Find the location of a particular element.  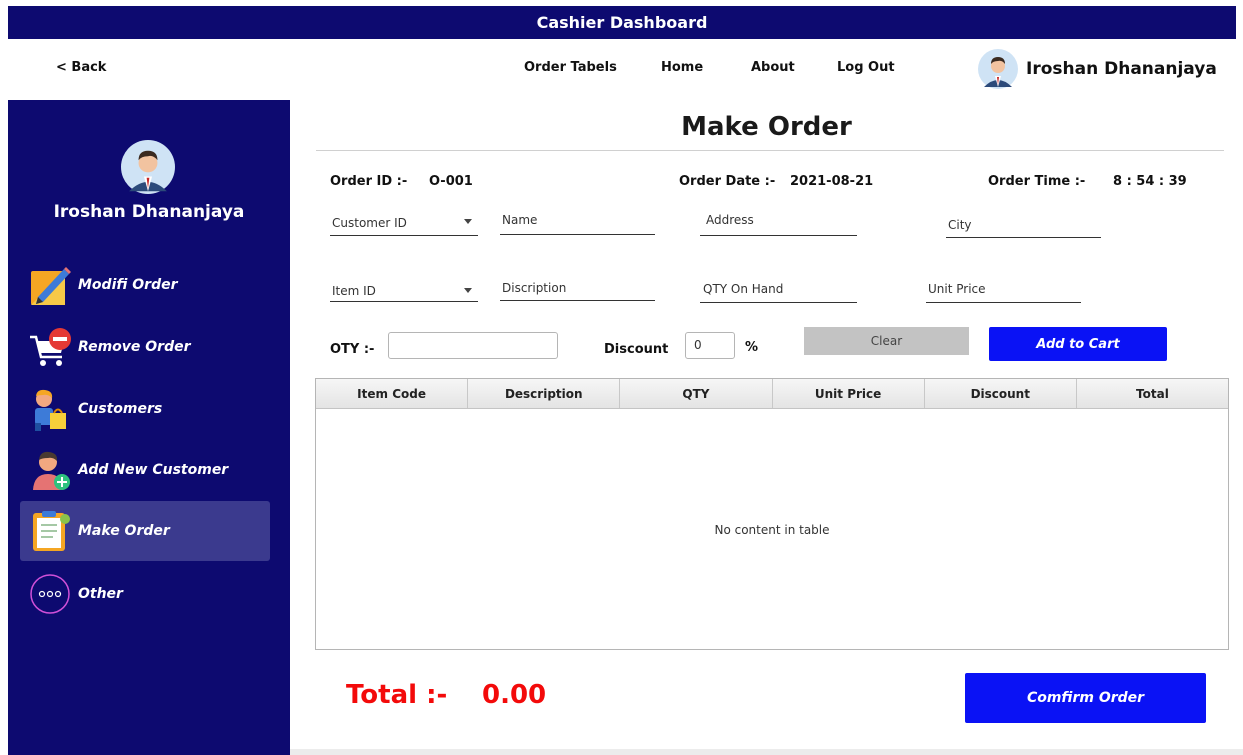

order-id-label: Order ID :- is located at coordinates (369, 181).